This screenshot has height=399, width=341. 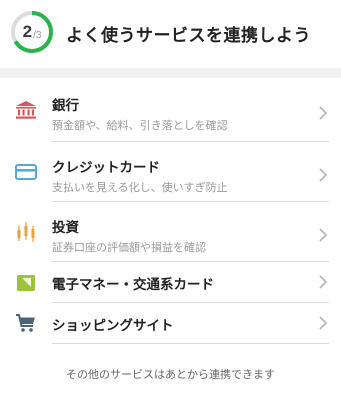 I want to click on service-subtitle: 預金額や、給料、引き落としを確認, so click(x=140, y=125).